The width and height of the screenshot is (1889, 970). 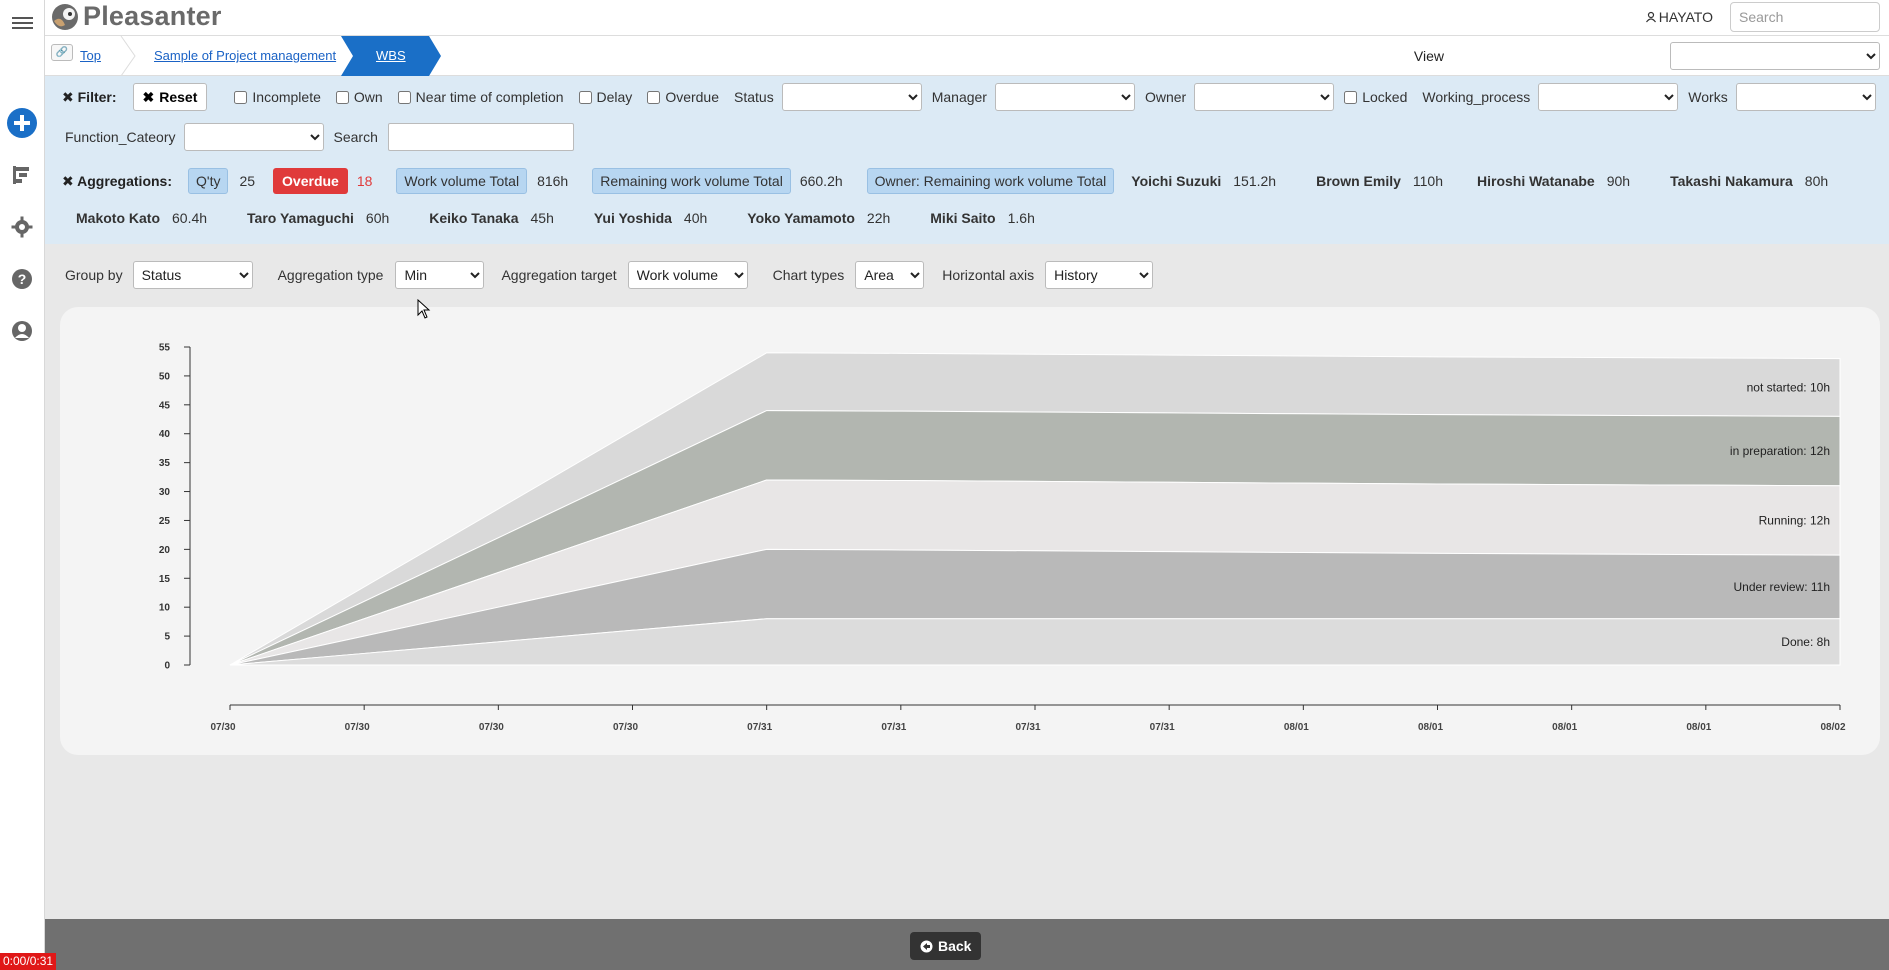 What do you see at coordinates (1536, 181) in the screenshot?
I see `owner-name: Hiroshi Watanabe` at bounding box center [1536, 181].